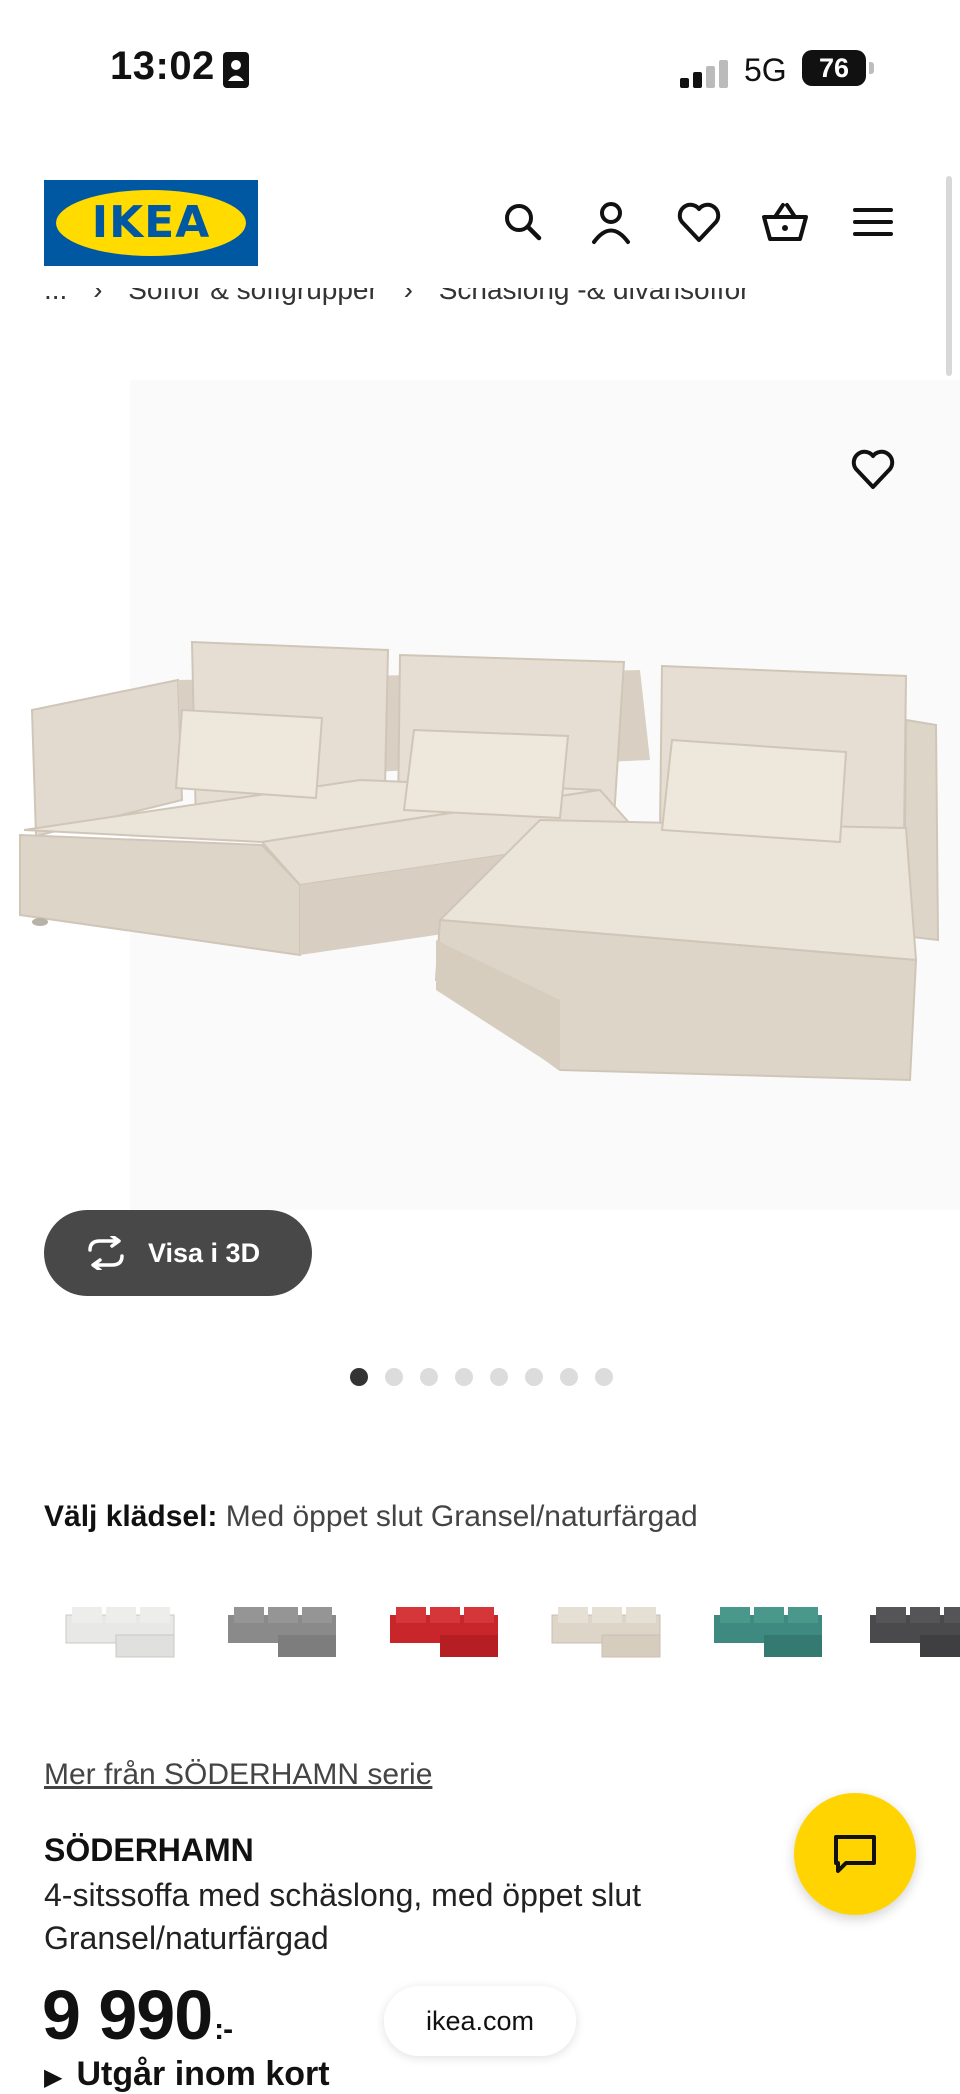 This screenshot has width=960, height=2094. I want to click on triangle-right-icon: ▶, so click(53, 2077).